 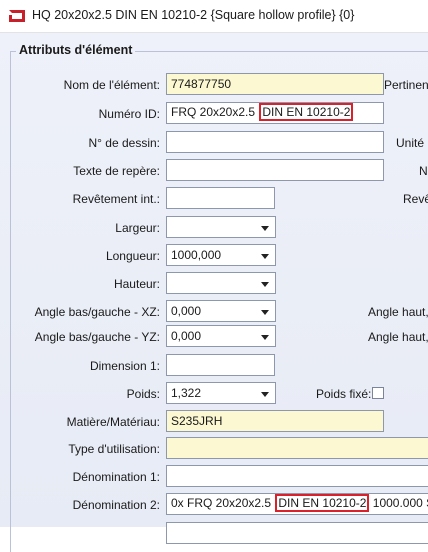 What do you see at coordinates (116, 477) in the screenshot?
I see `denomination1-label: Dénomination 1:` at bounding box center [116, 477].